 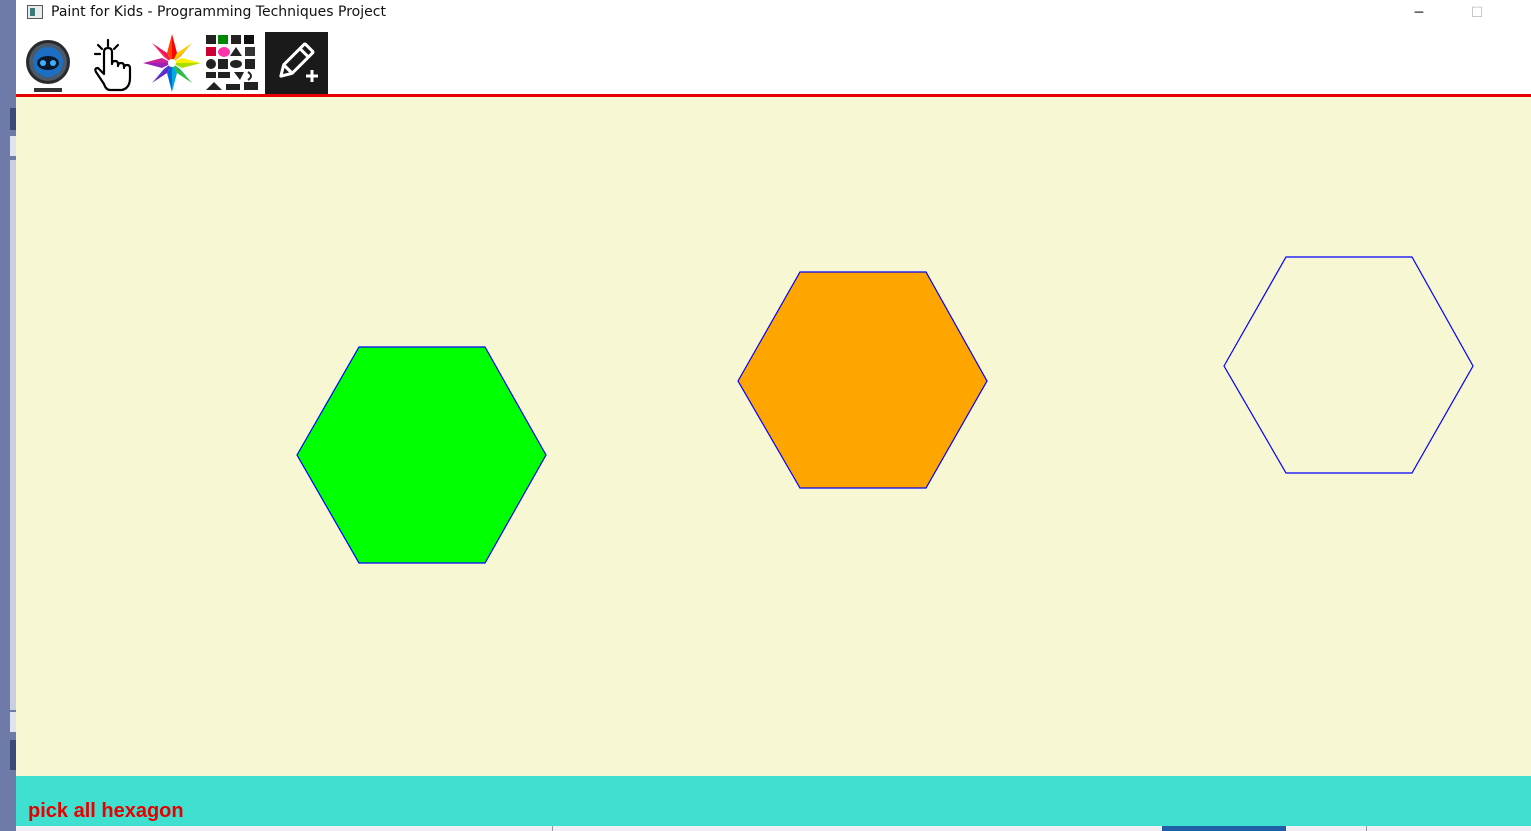 I want to click on toolbar, so click(x=773, y=63).